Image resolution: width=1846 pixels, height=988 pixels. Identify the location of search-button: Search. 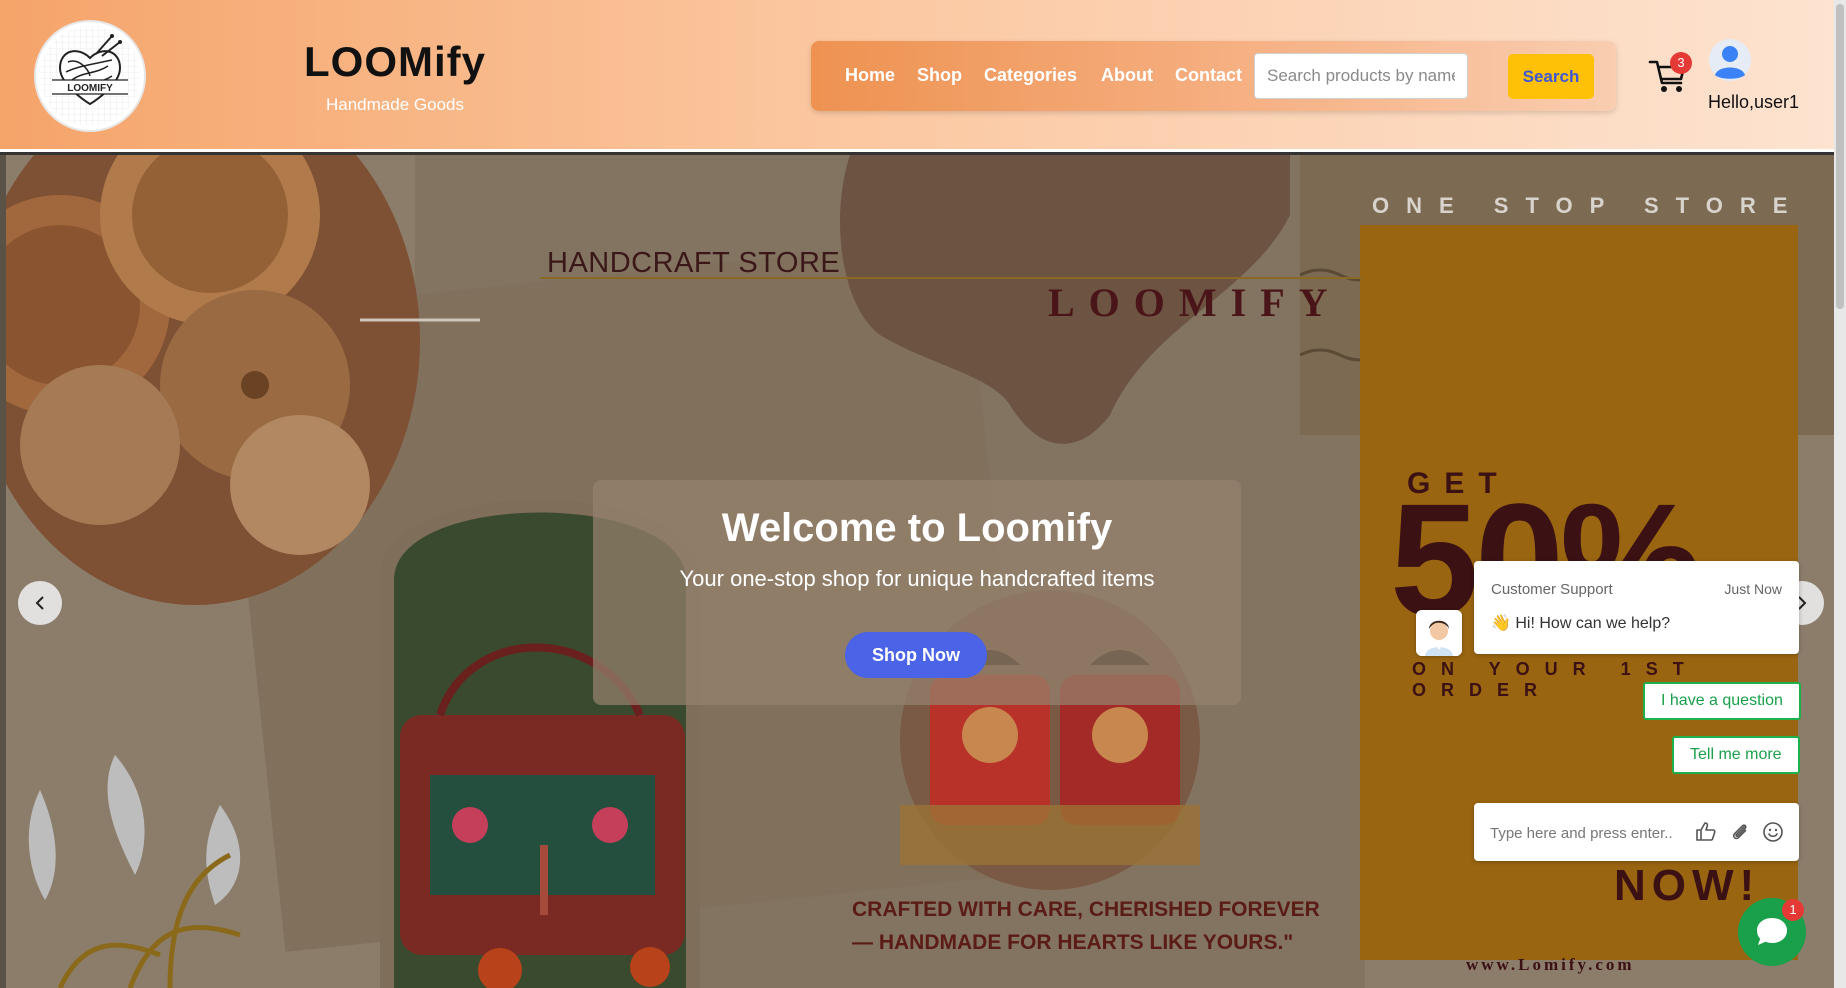
(1551, 76).